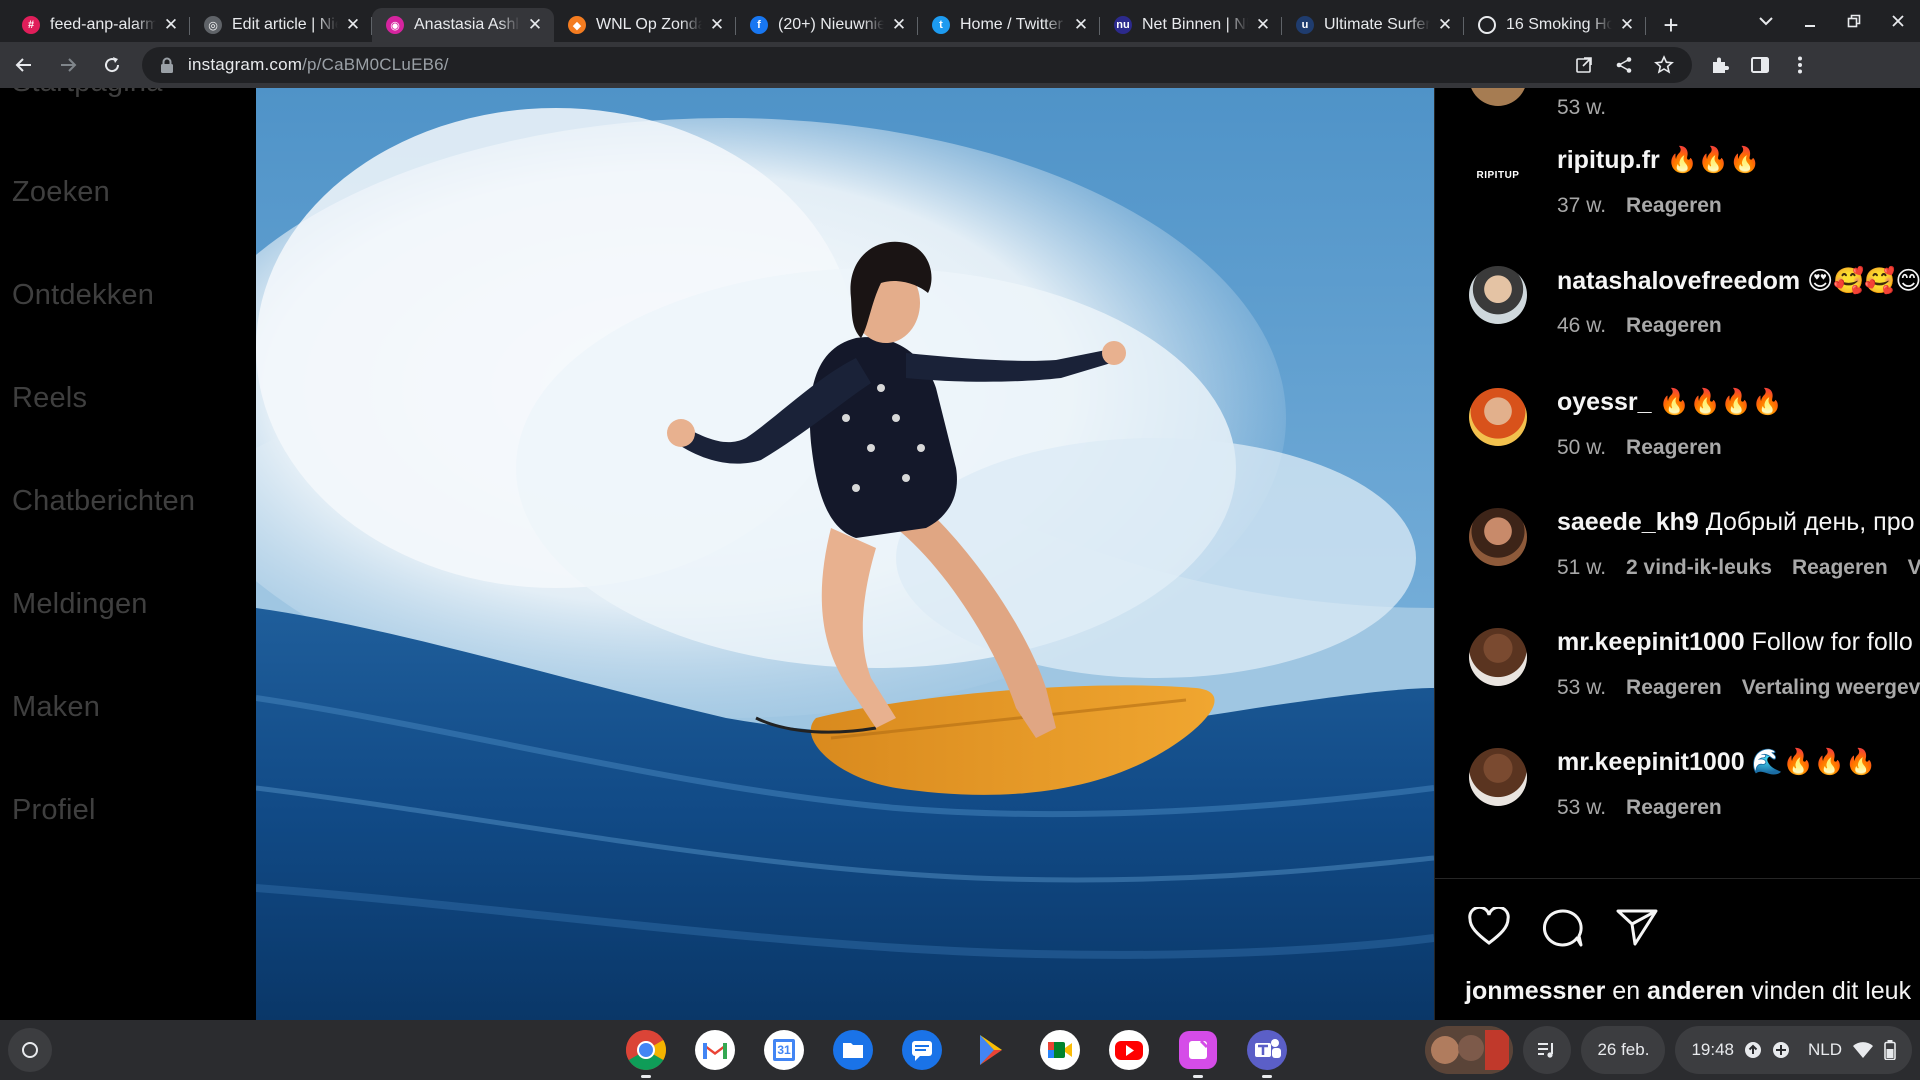 This screenshot has width=1920, height=1080. Describe the element at coordinates (1914, 567) in the screenshot. I see `more-action-button: V` at that location.